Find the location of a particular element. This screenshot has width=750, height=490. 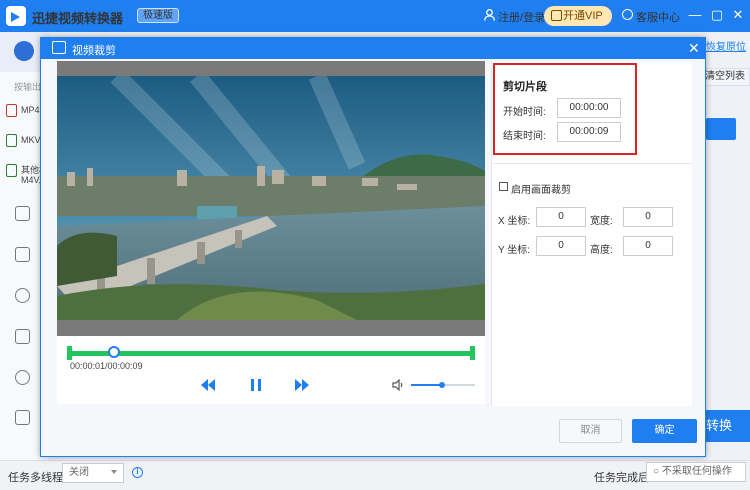

cancel-button: 取消 is located at coordinates (590, 431).